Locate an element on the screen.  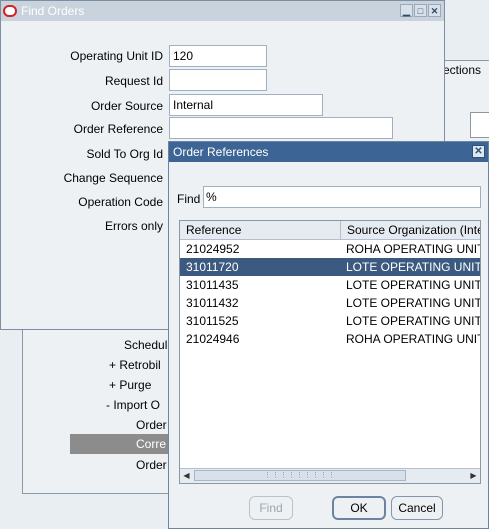
background-field is located at coordinates (479, 125).